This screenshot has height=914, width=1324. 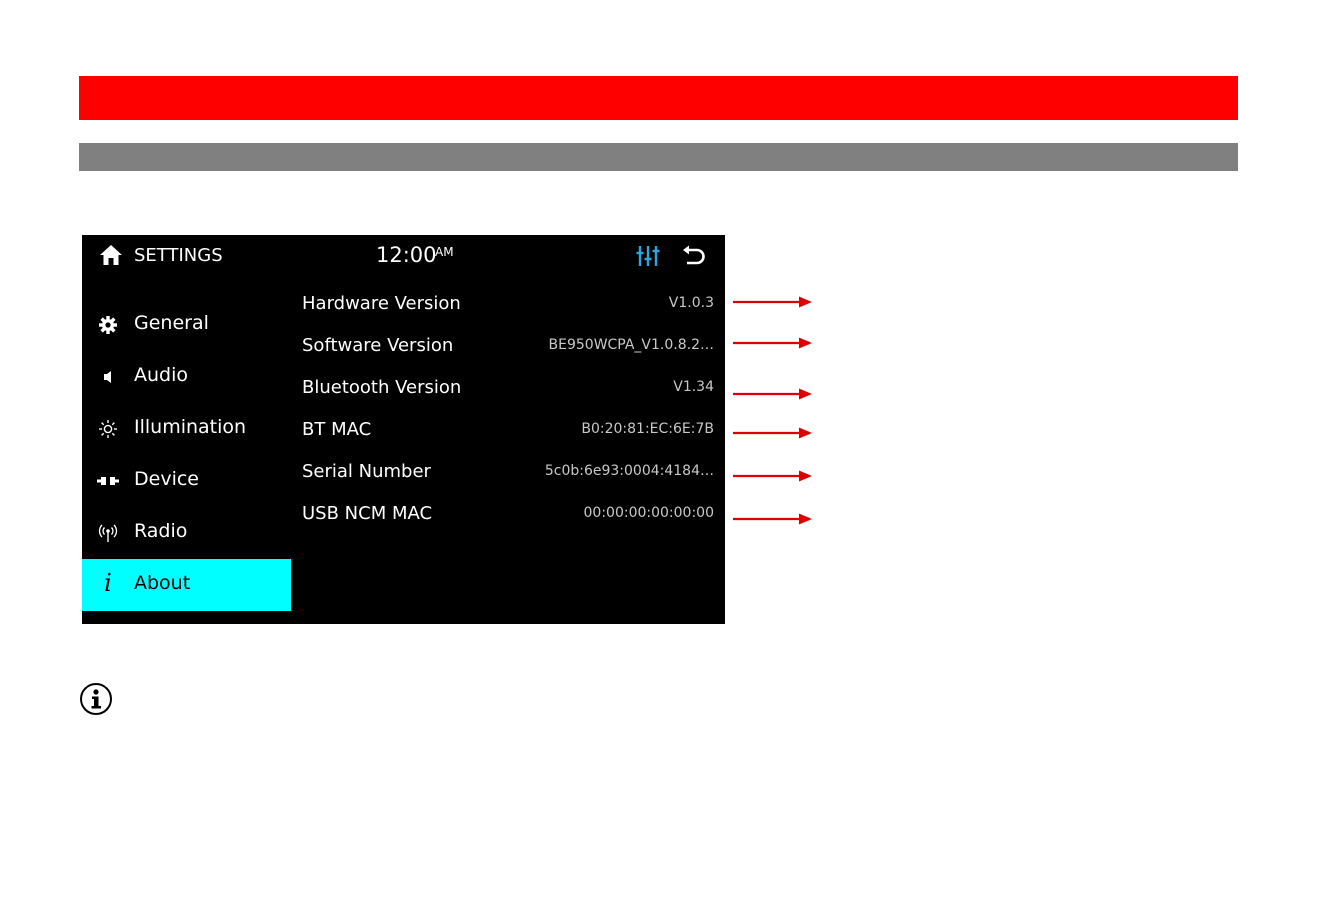 What do you see at coordinates (108, 481) in the screenshot?
I see `device-icon` at bounding box center [108, 481].